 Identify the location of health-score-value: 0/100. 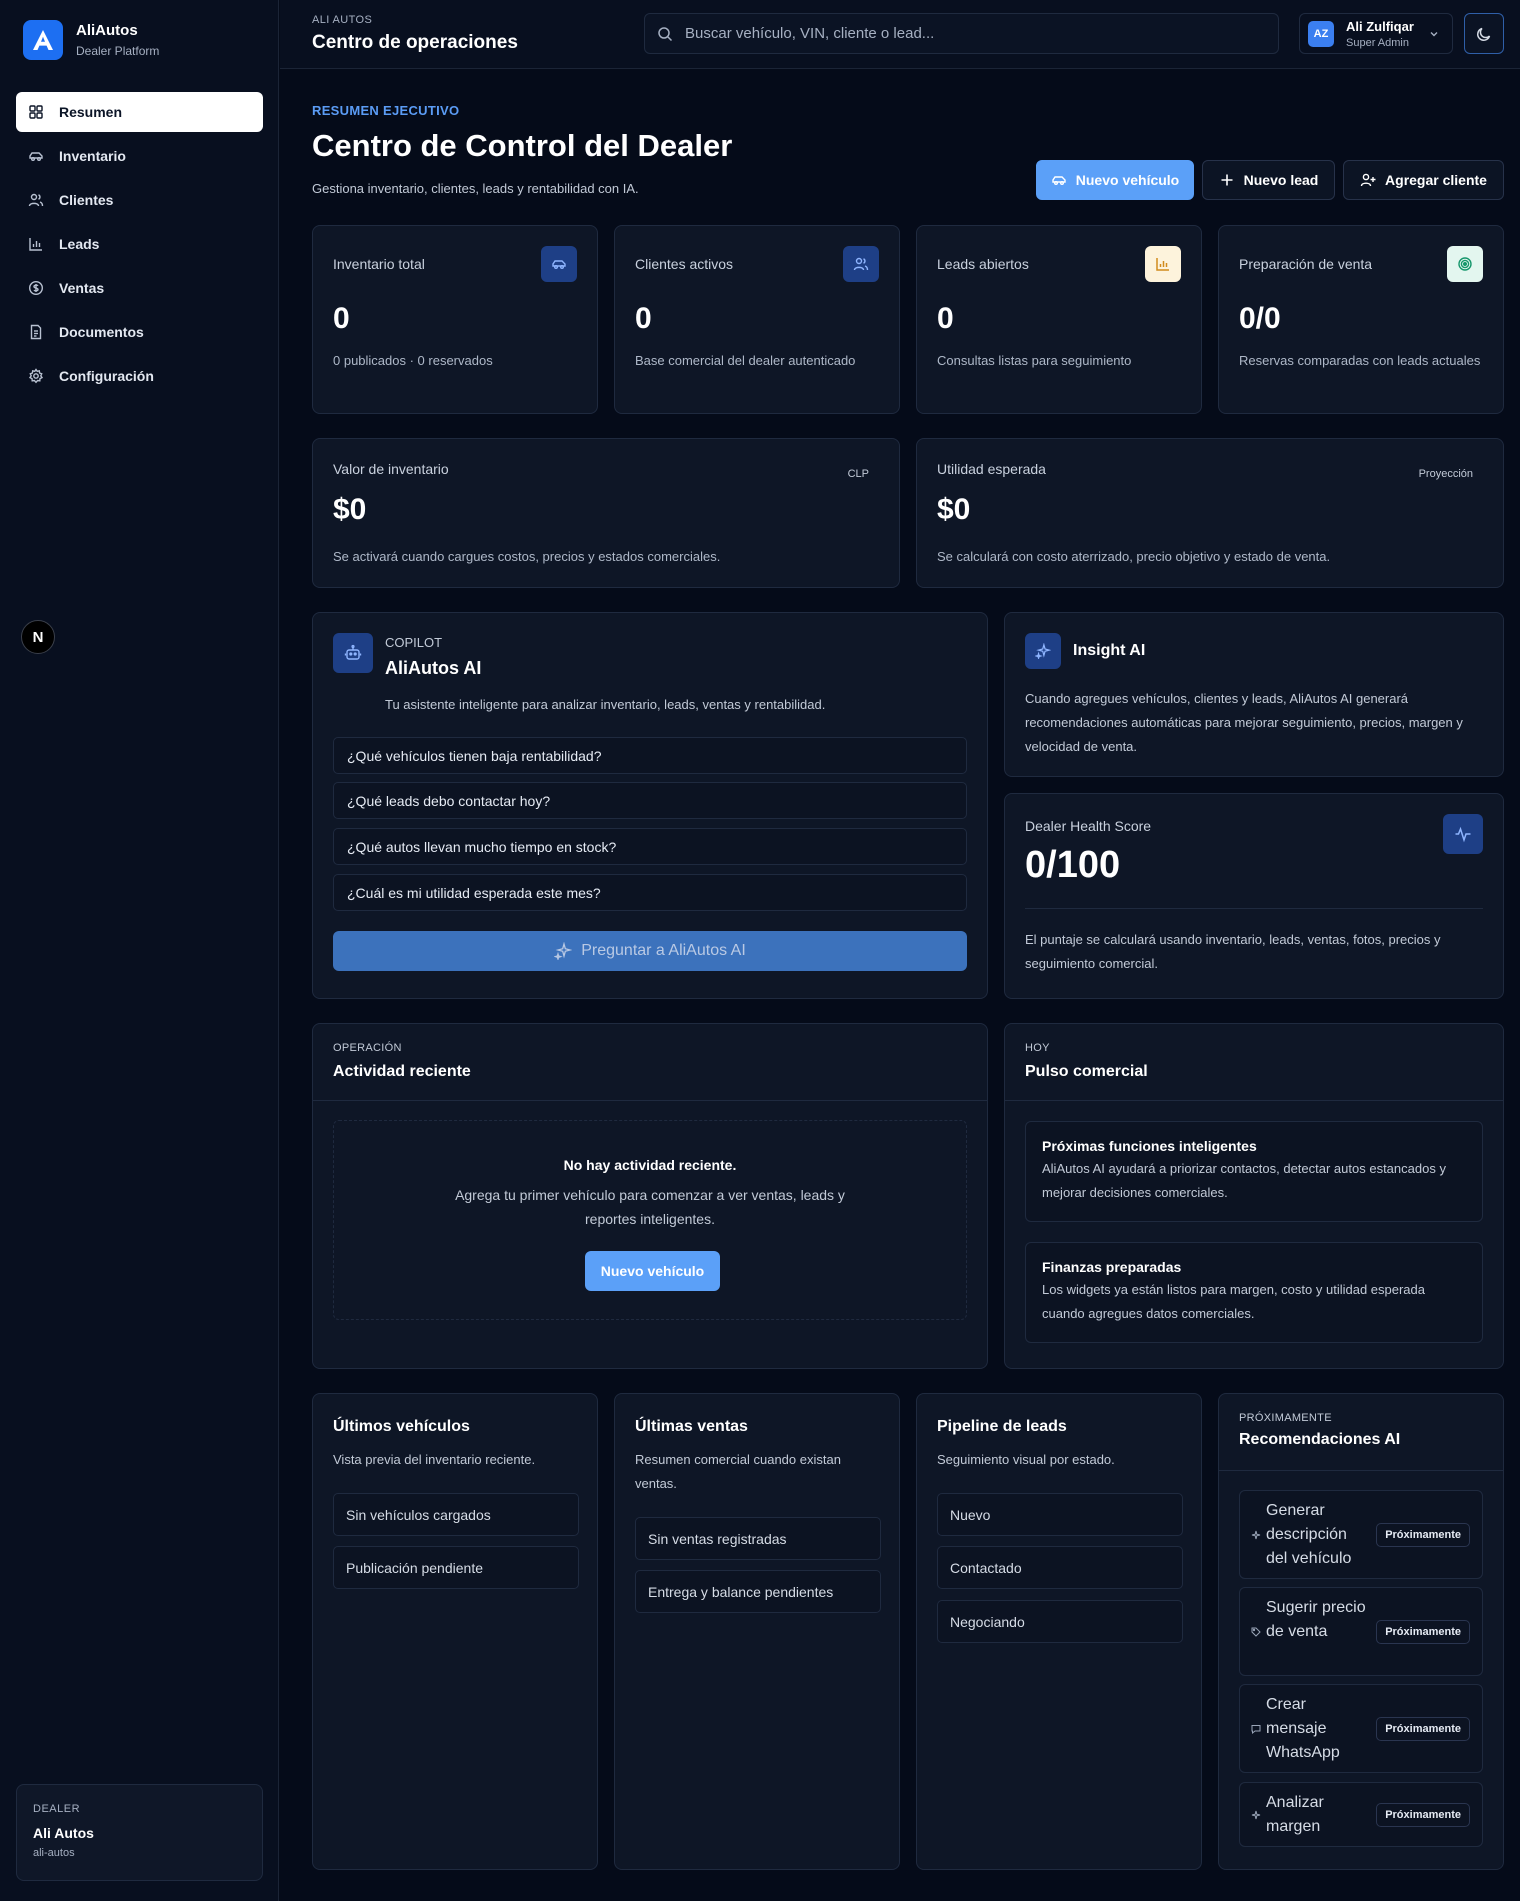
(1073, 865).